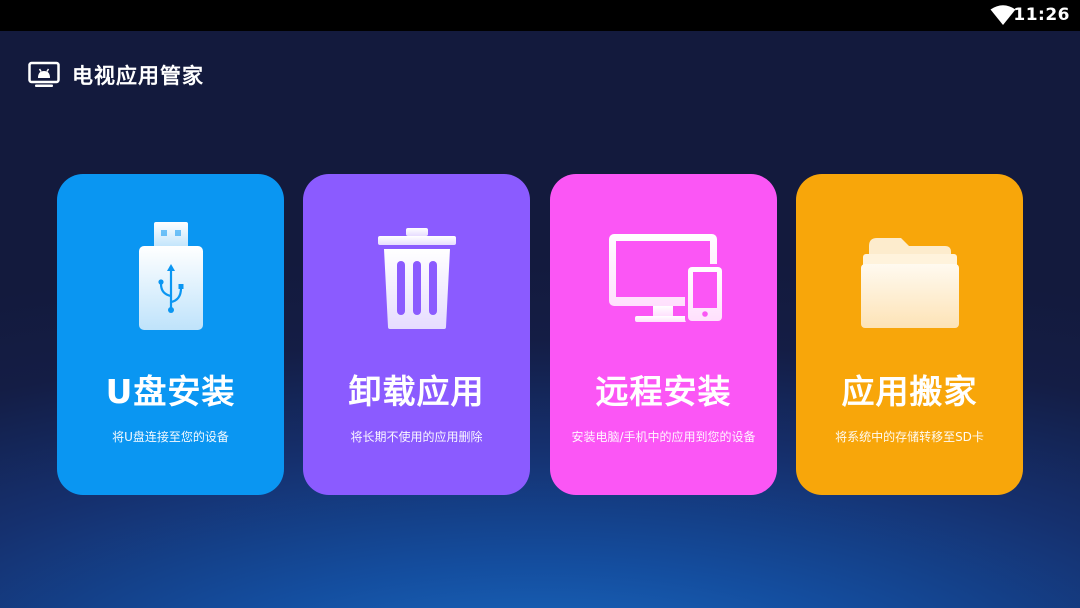  Describe the element at coordinates (666, 279) in the screenshot. I see `monitor-phone-icon` at that location.